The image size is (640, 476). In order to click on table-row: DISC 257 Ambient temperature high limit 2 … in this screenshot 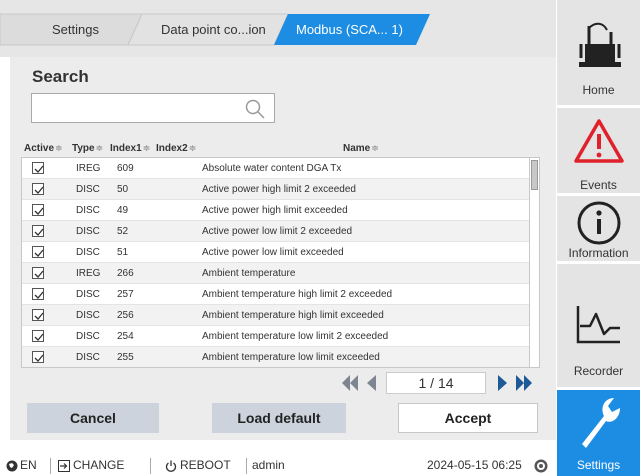, I will do `click(276, 294)`.